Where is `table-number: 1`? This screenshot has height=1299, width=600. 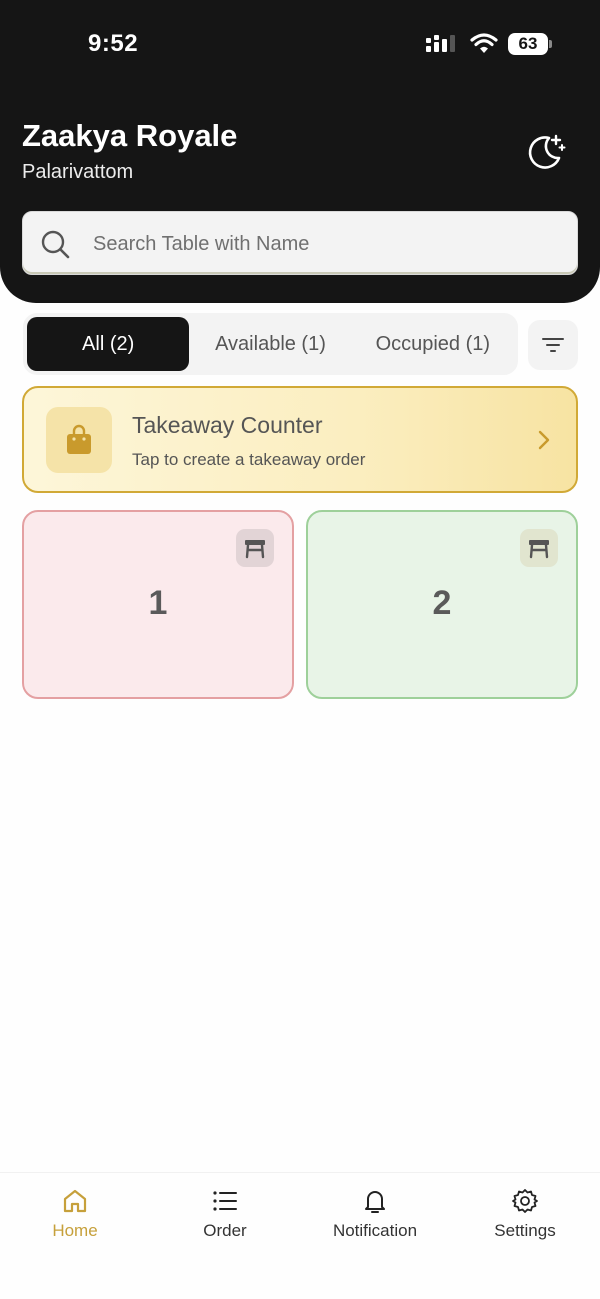
table-number: 1 is located at coordinates (158, 603).